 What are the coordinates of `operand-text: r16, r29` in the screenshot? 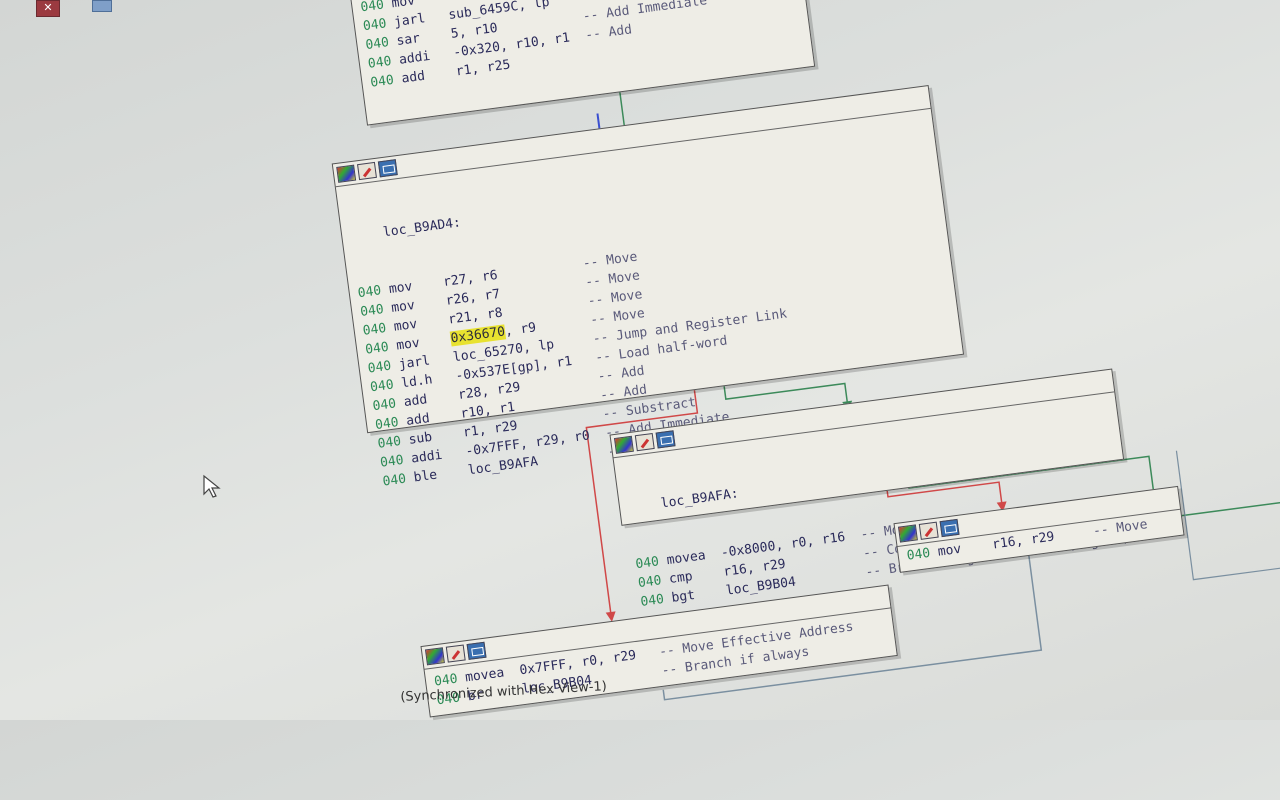 It's located at (1023, 541).